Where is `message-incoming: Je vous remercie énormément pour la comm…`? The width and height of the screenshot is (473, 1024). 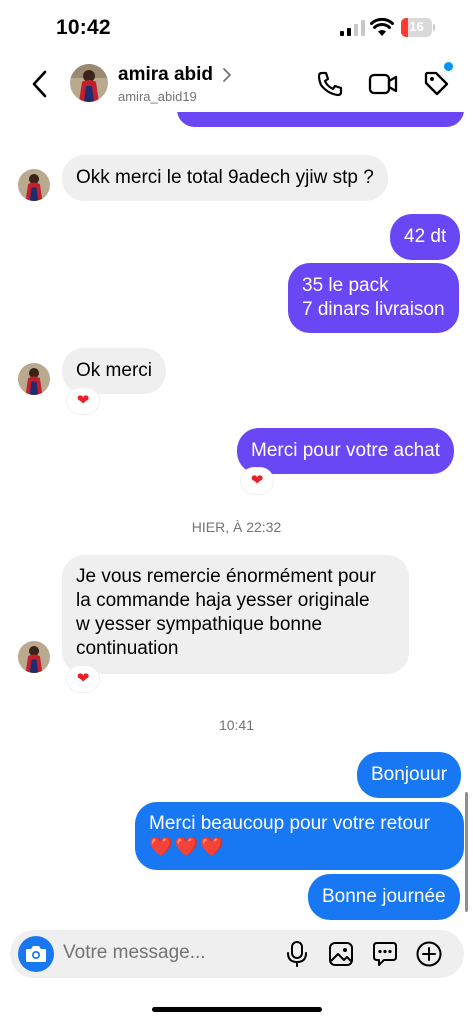 message-incoming: Je vous remercie énormément pour la comm… is located at coordinates (235, 614).